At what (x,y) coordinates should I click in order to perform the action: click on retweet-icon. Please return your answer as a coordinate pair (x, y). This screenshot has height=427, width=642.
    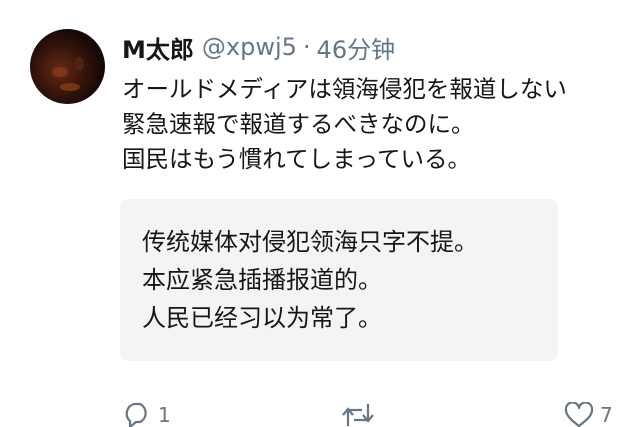
    Looking at the image, I should click on (358, 414).